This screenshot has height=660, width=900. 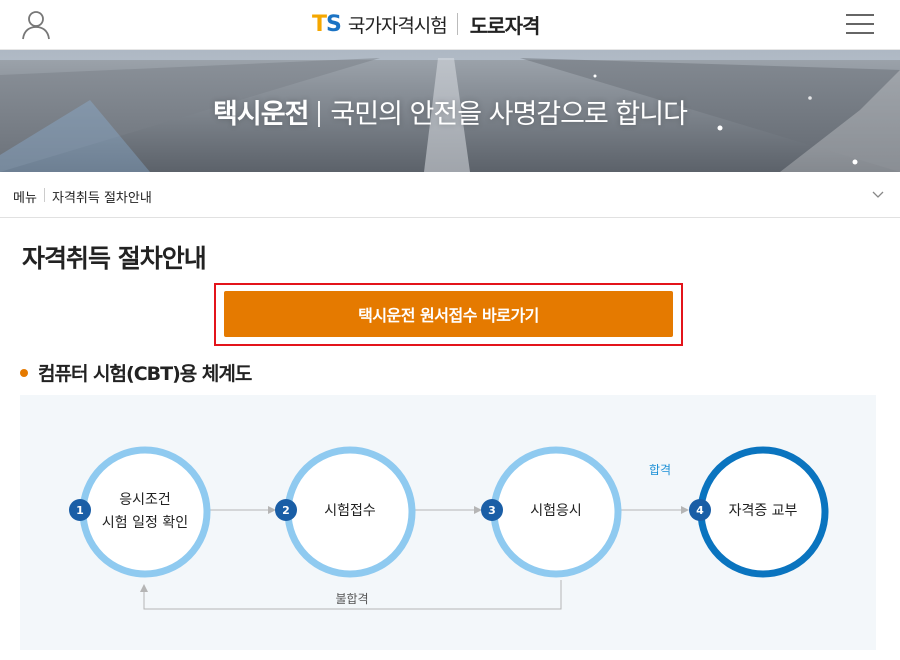 What do you see at coordinates (286, 510) in the screenshot?
I see `step-number: 2` at bounding box center [286, 510].